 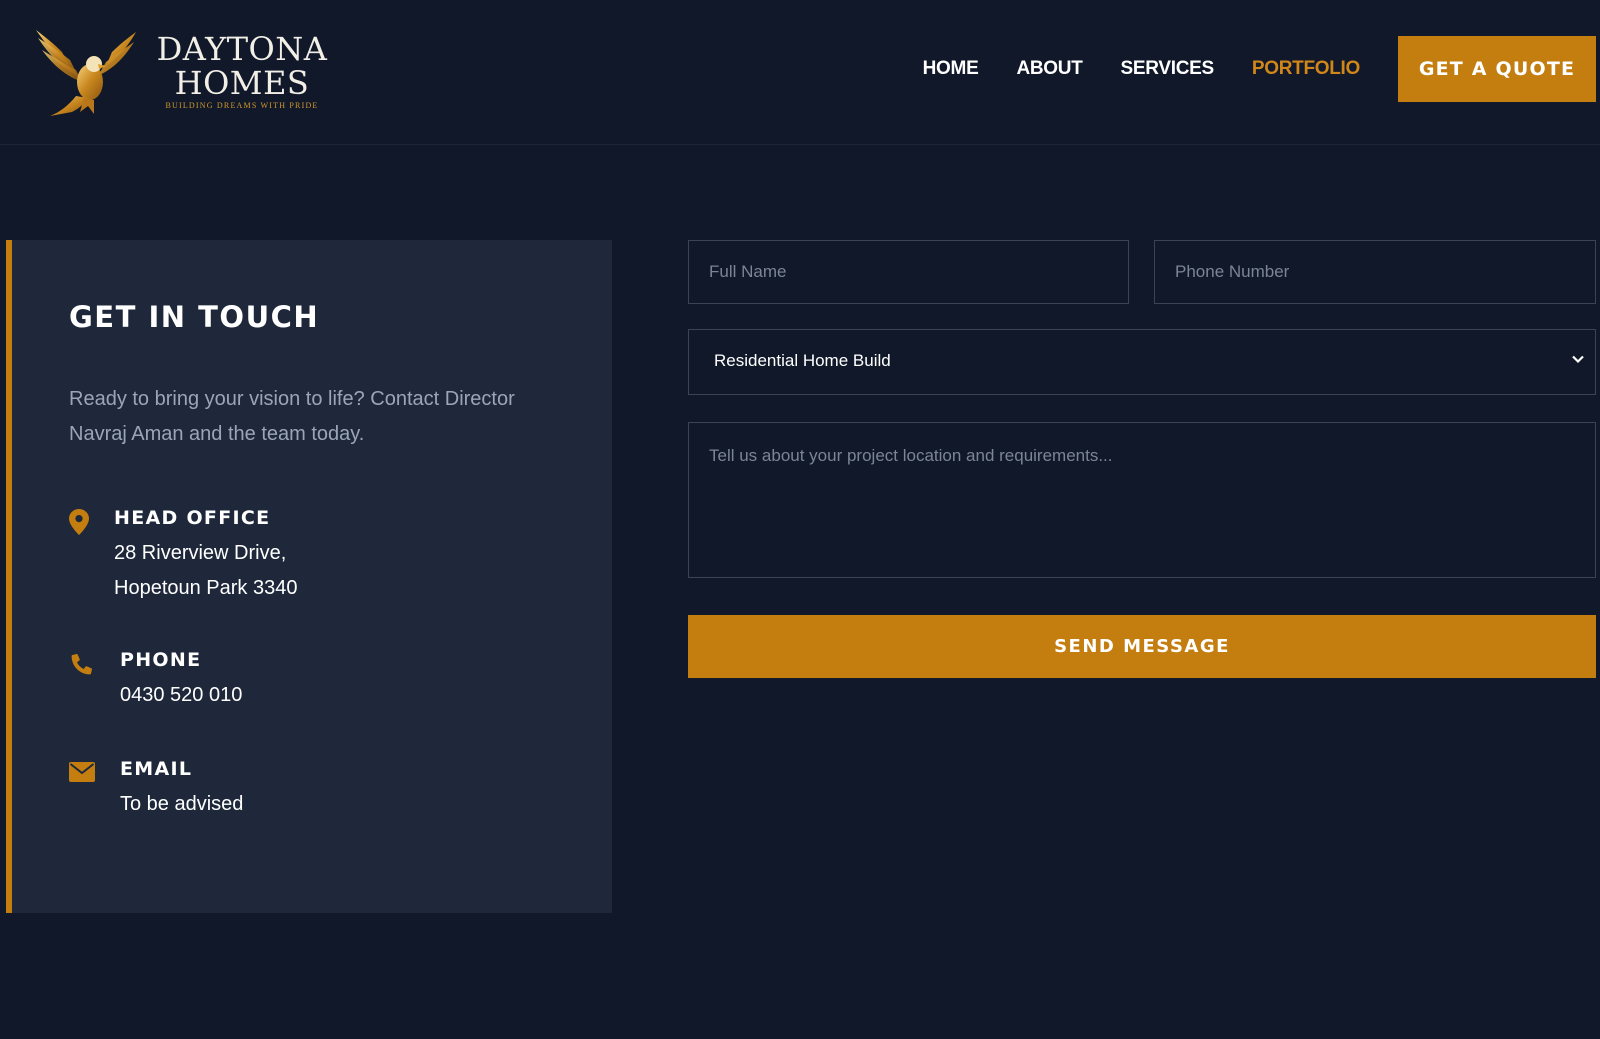 I want to click on brand-wordmark: DAYTONA HOMES BUILDING DREAMS WITH PRIDE, so click(x=242, y=71).